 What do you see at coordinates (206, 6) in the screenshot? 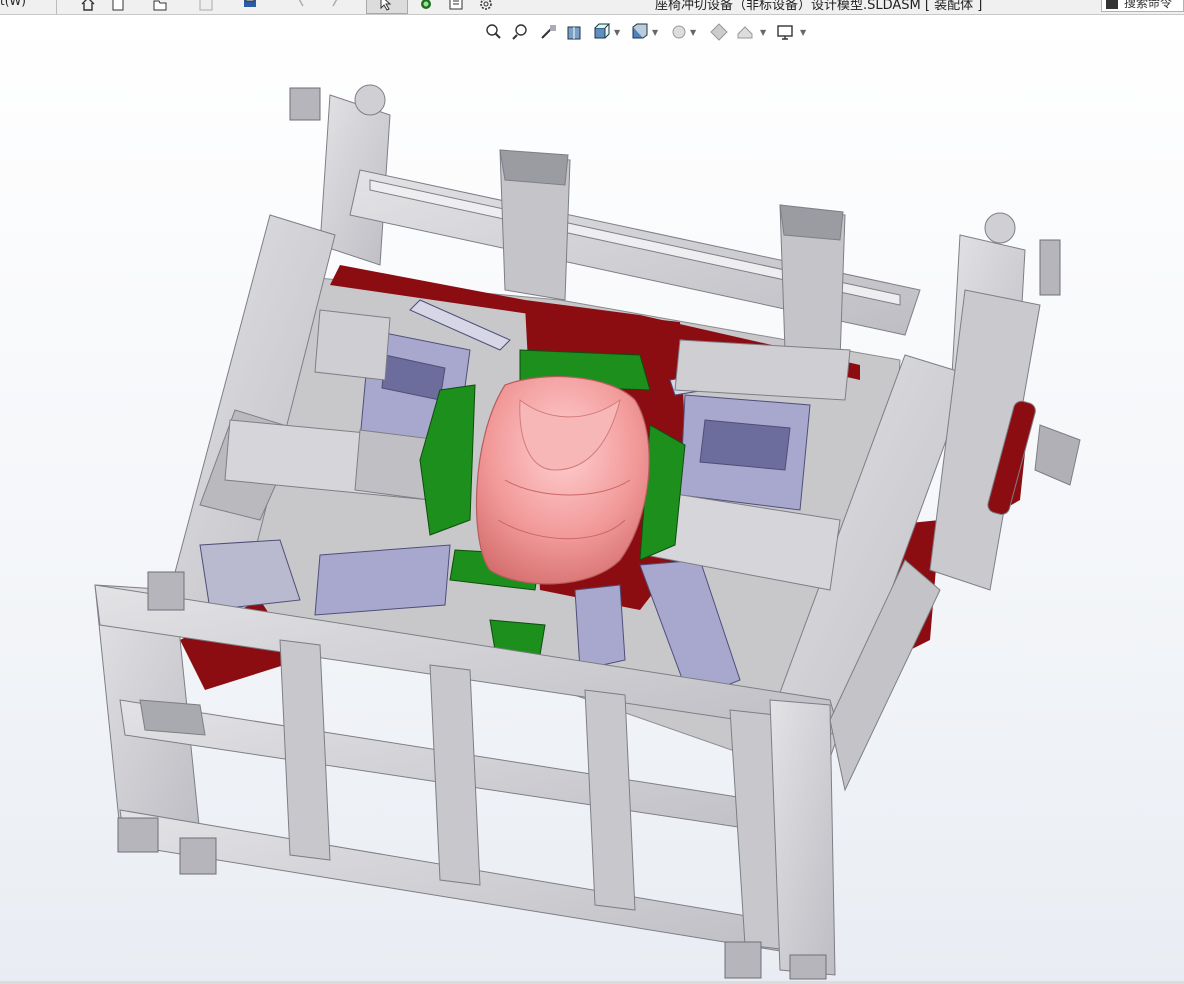
I see `save-icon` at bounding box center [206, 6].